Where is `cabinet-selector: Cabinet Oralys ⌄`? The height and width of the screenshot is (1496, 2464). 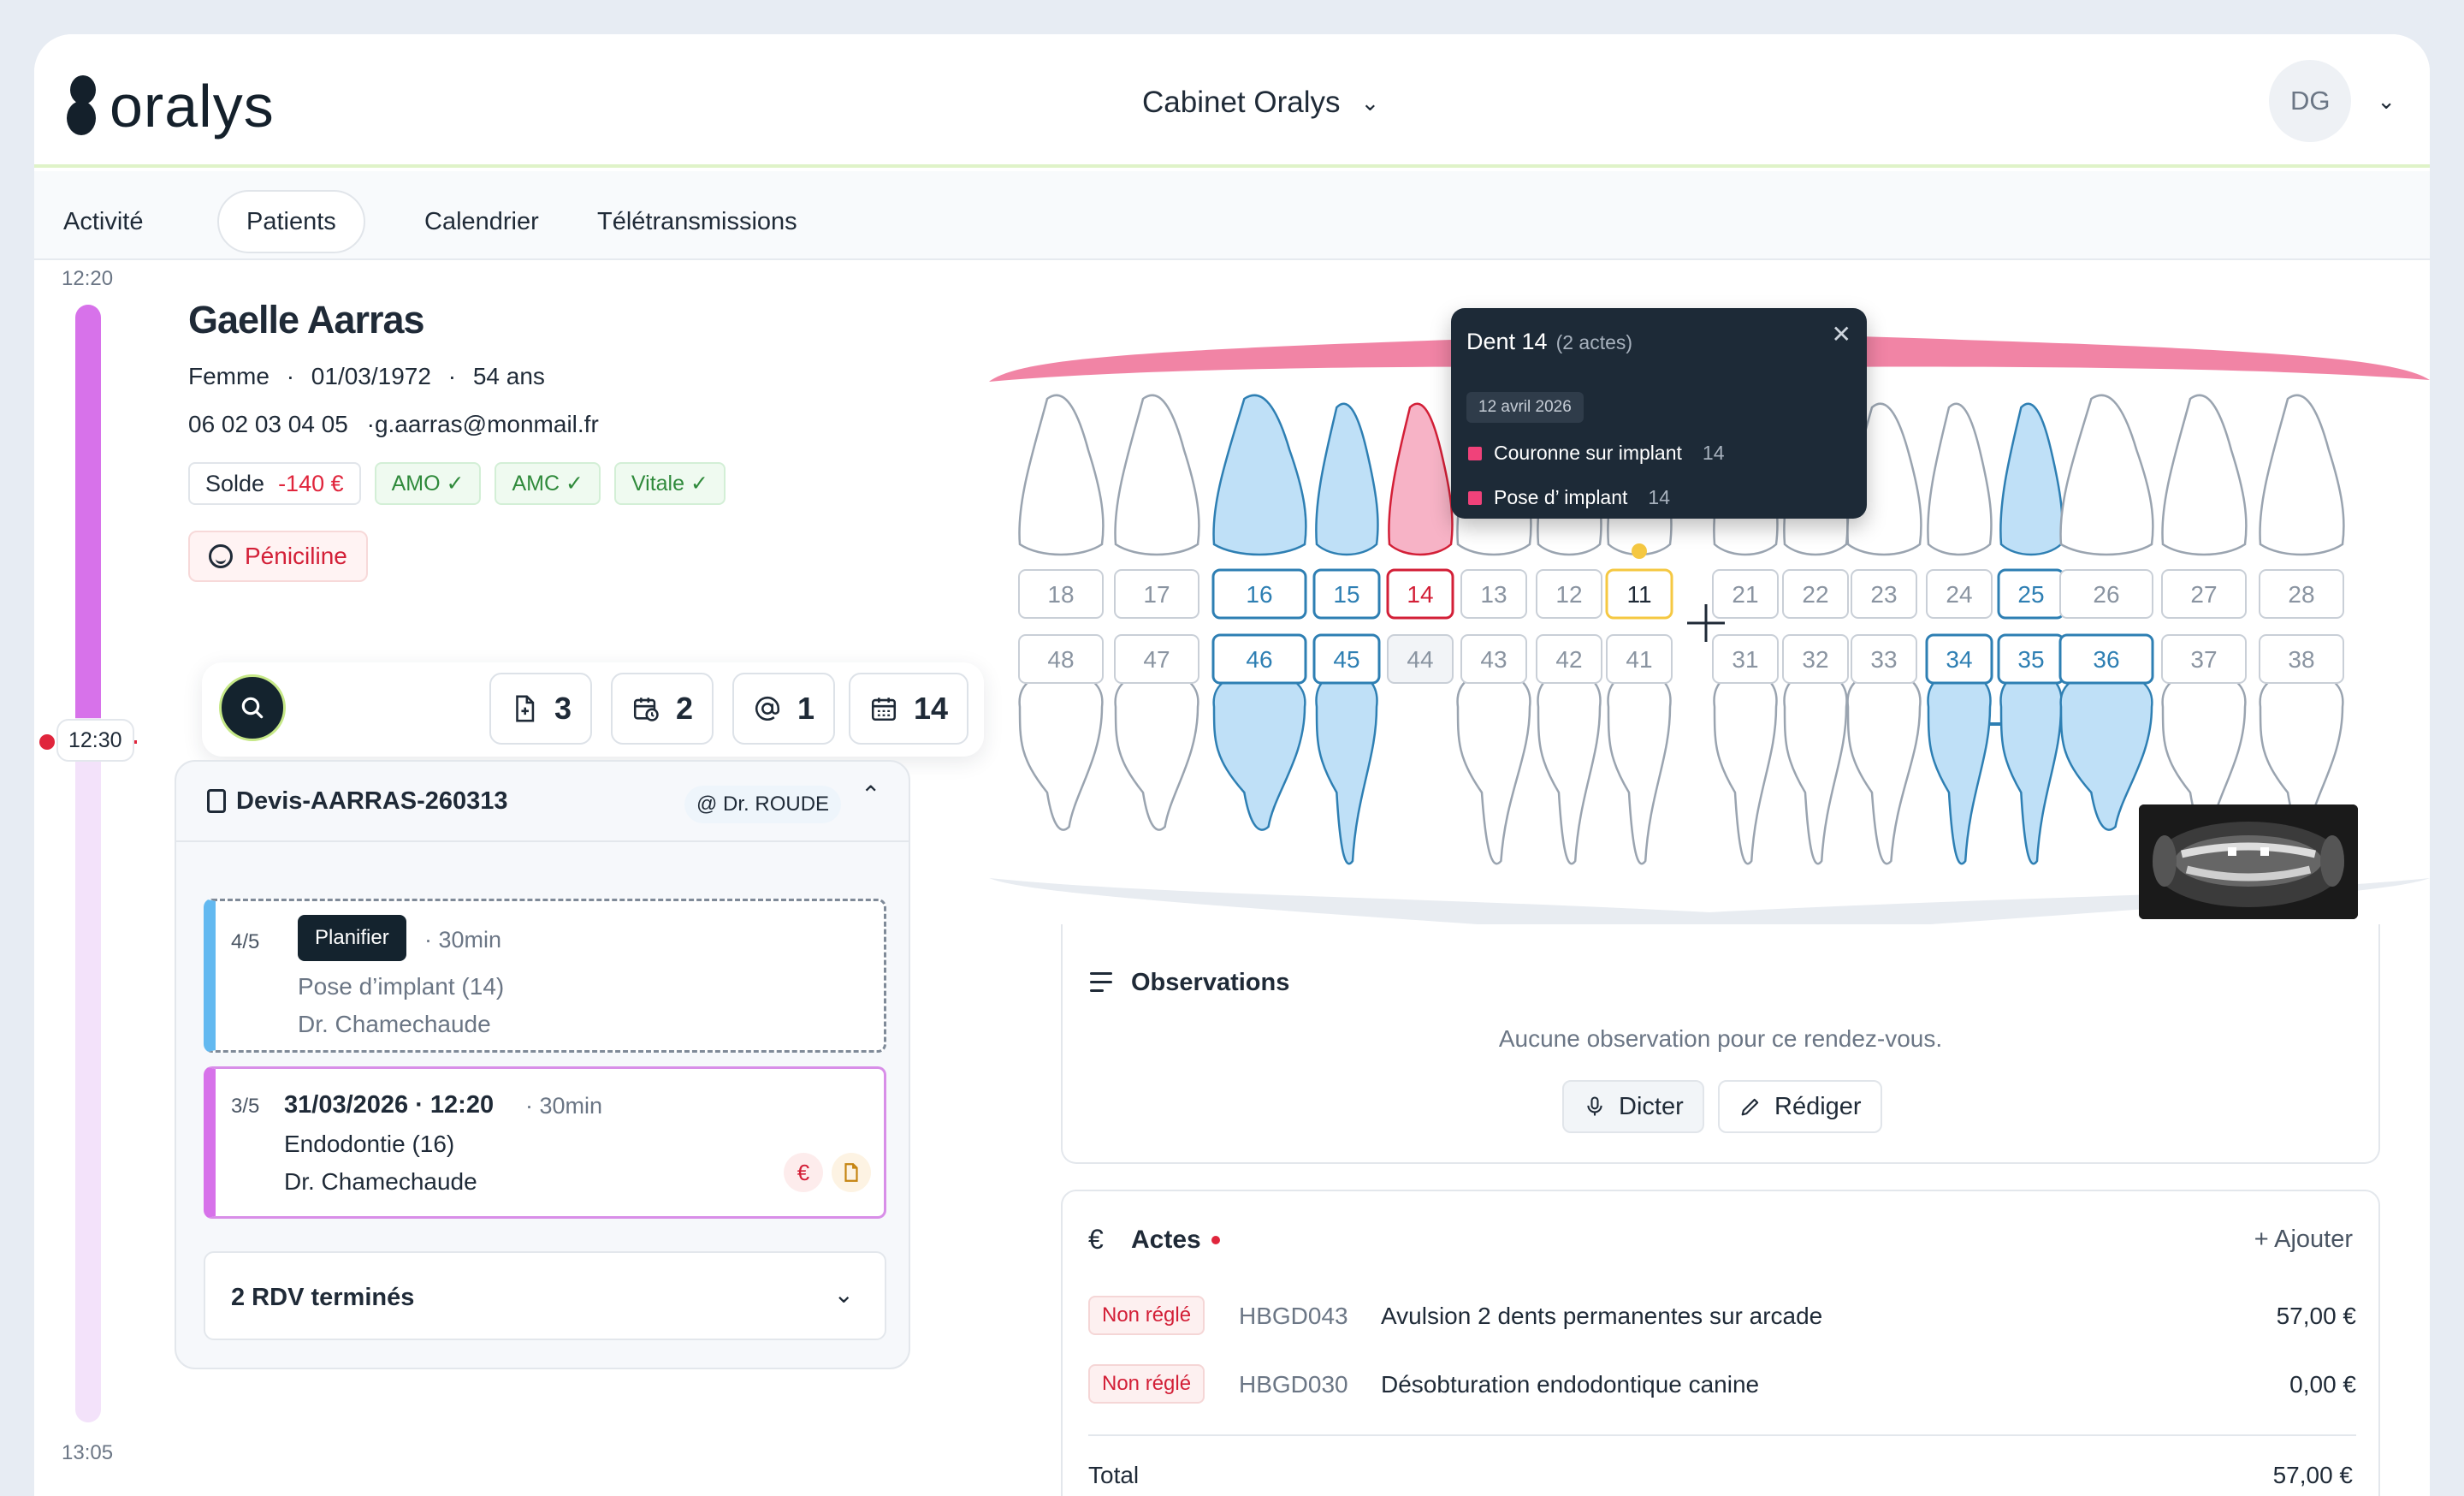
cabinet-selector: Cabinet Oralys ⌄ is located at coordinates (1260, 103).